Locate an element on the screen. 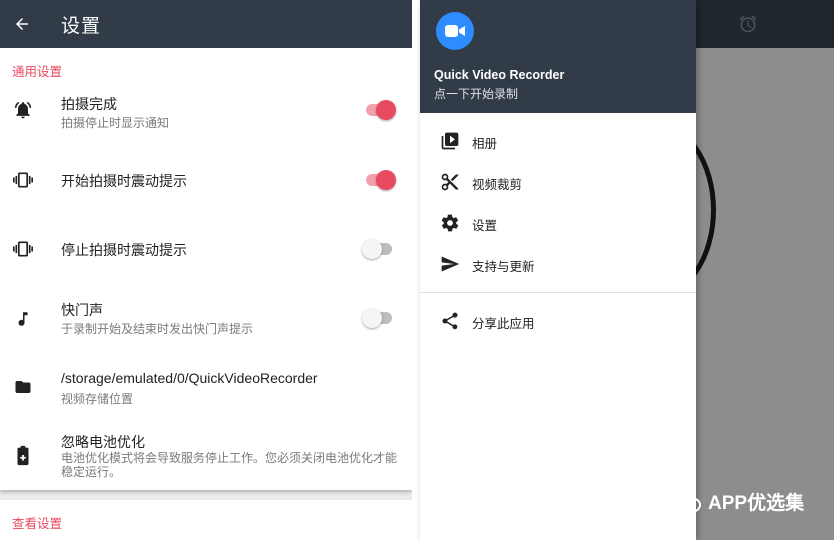 This screenshot has height=540, width=834. setting-shutter-sound: 快门声 于录制开始及结束时发出快门声提示 is located at coordinates (206, 320).